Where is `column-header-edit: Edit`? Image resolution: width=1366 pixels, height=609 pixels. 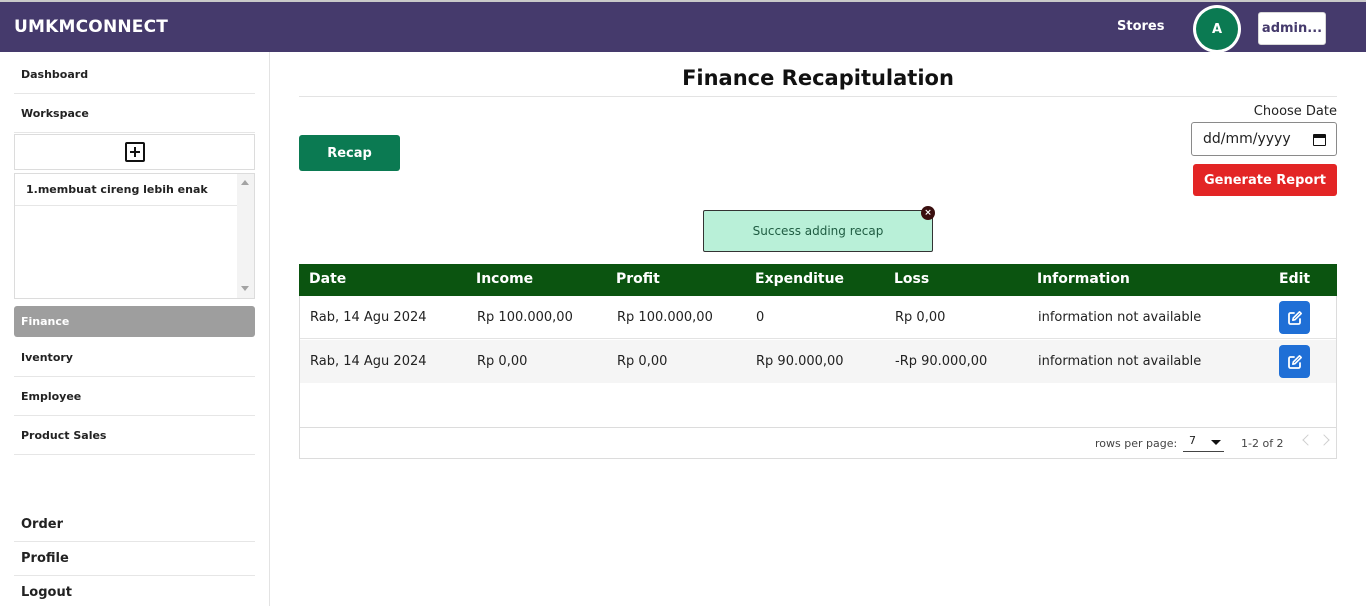 column-header-edit: Edit is located at coordinates (1295, 279).